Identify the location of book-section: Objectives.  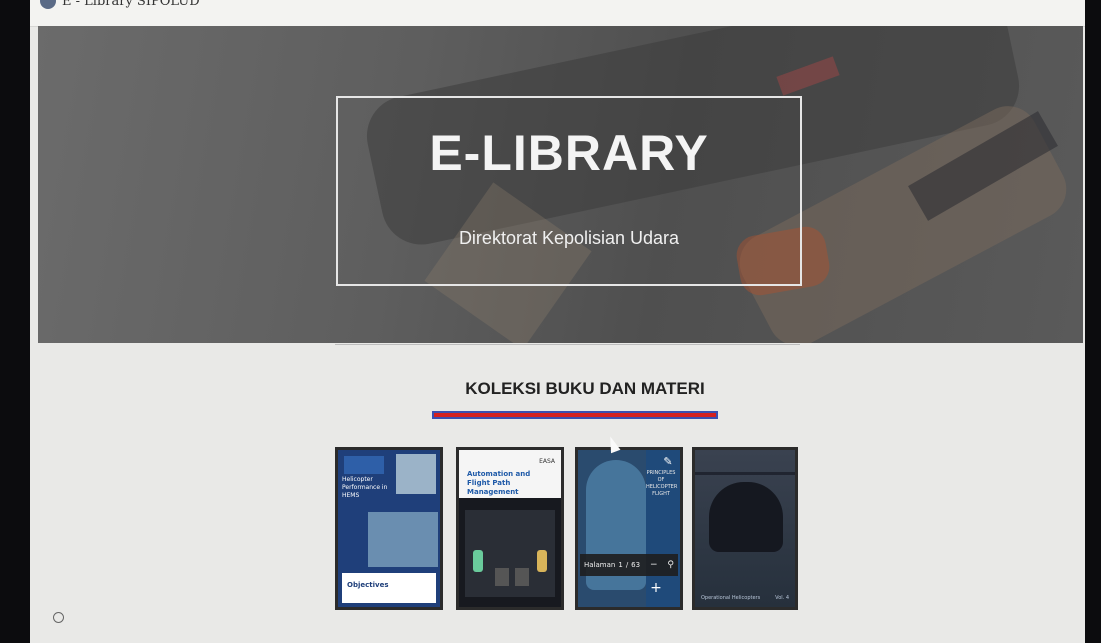
(389, 588).